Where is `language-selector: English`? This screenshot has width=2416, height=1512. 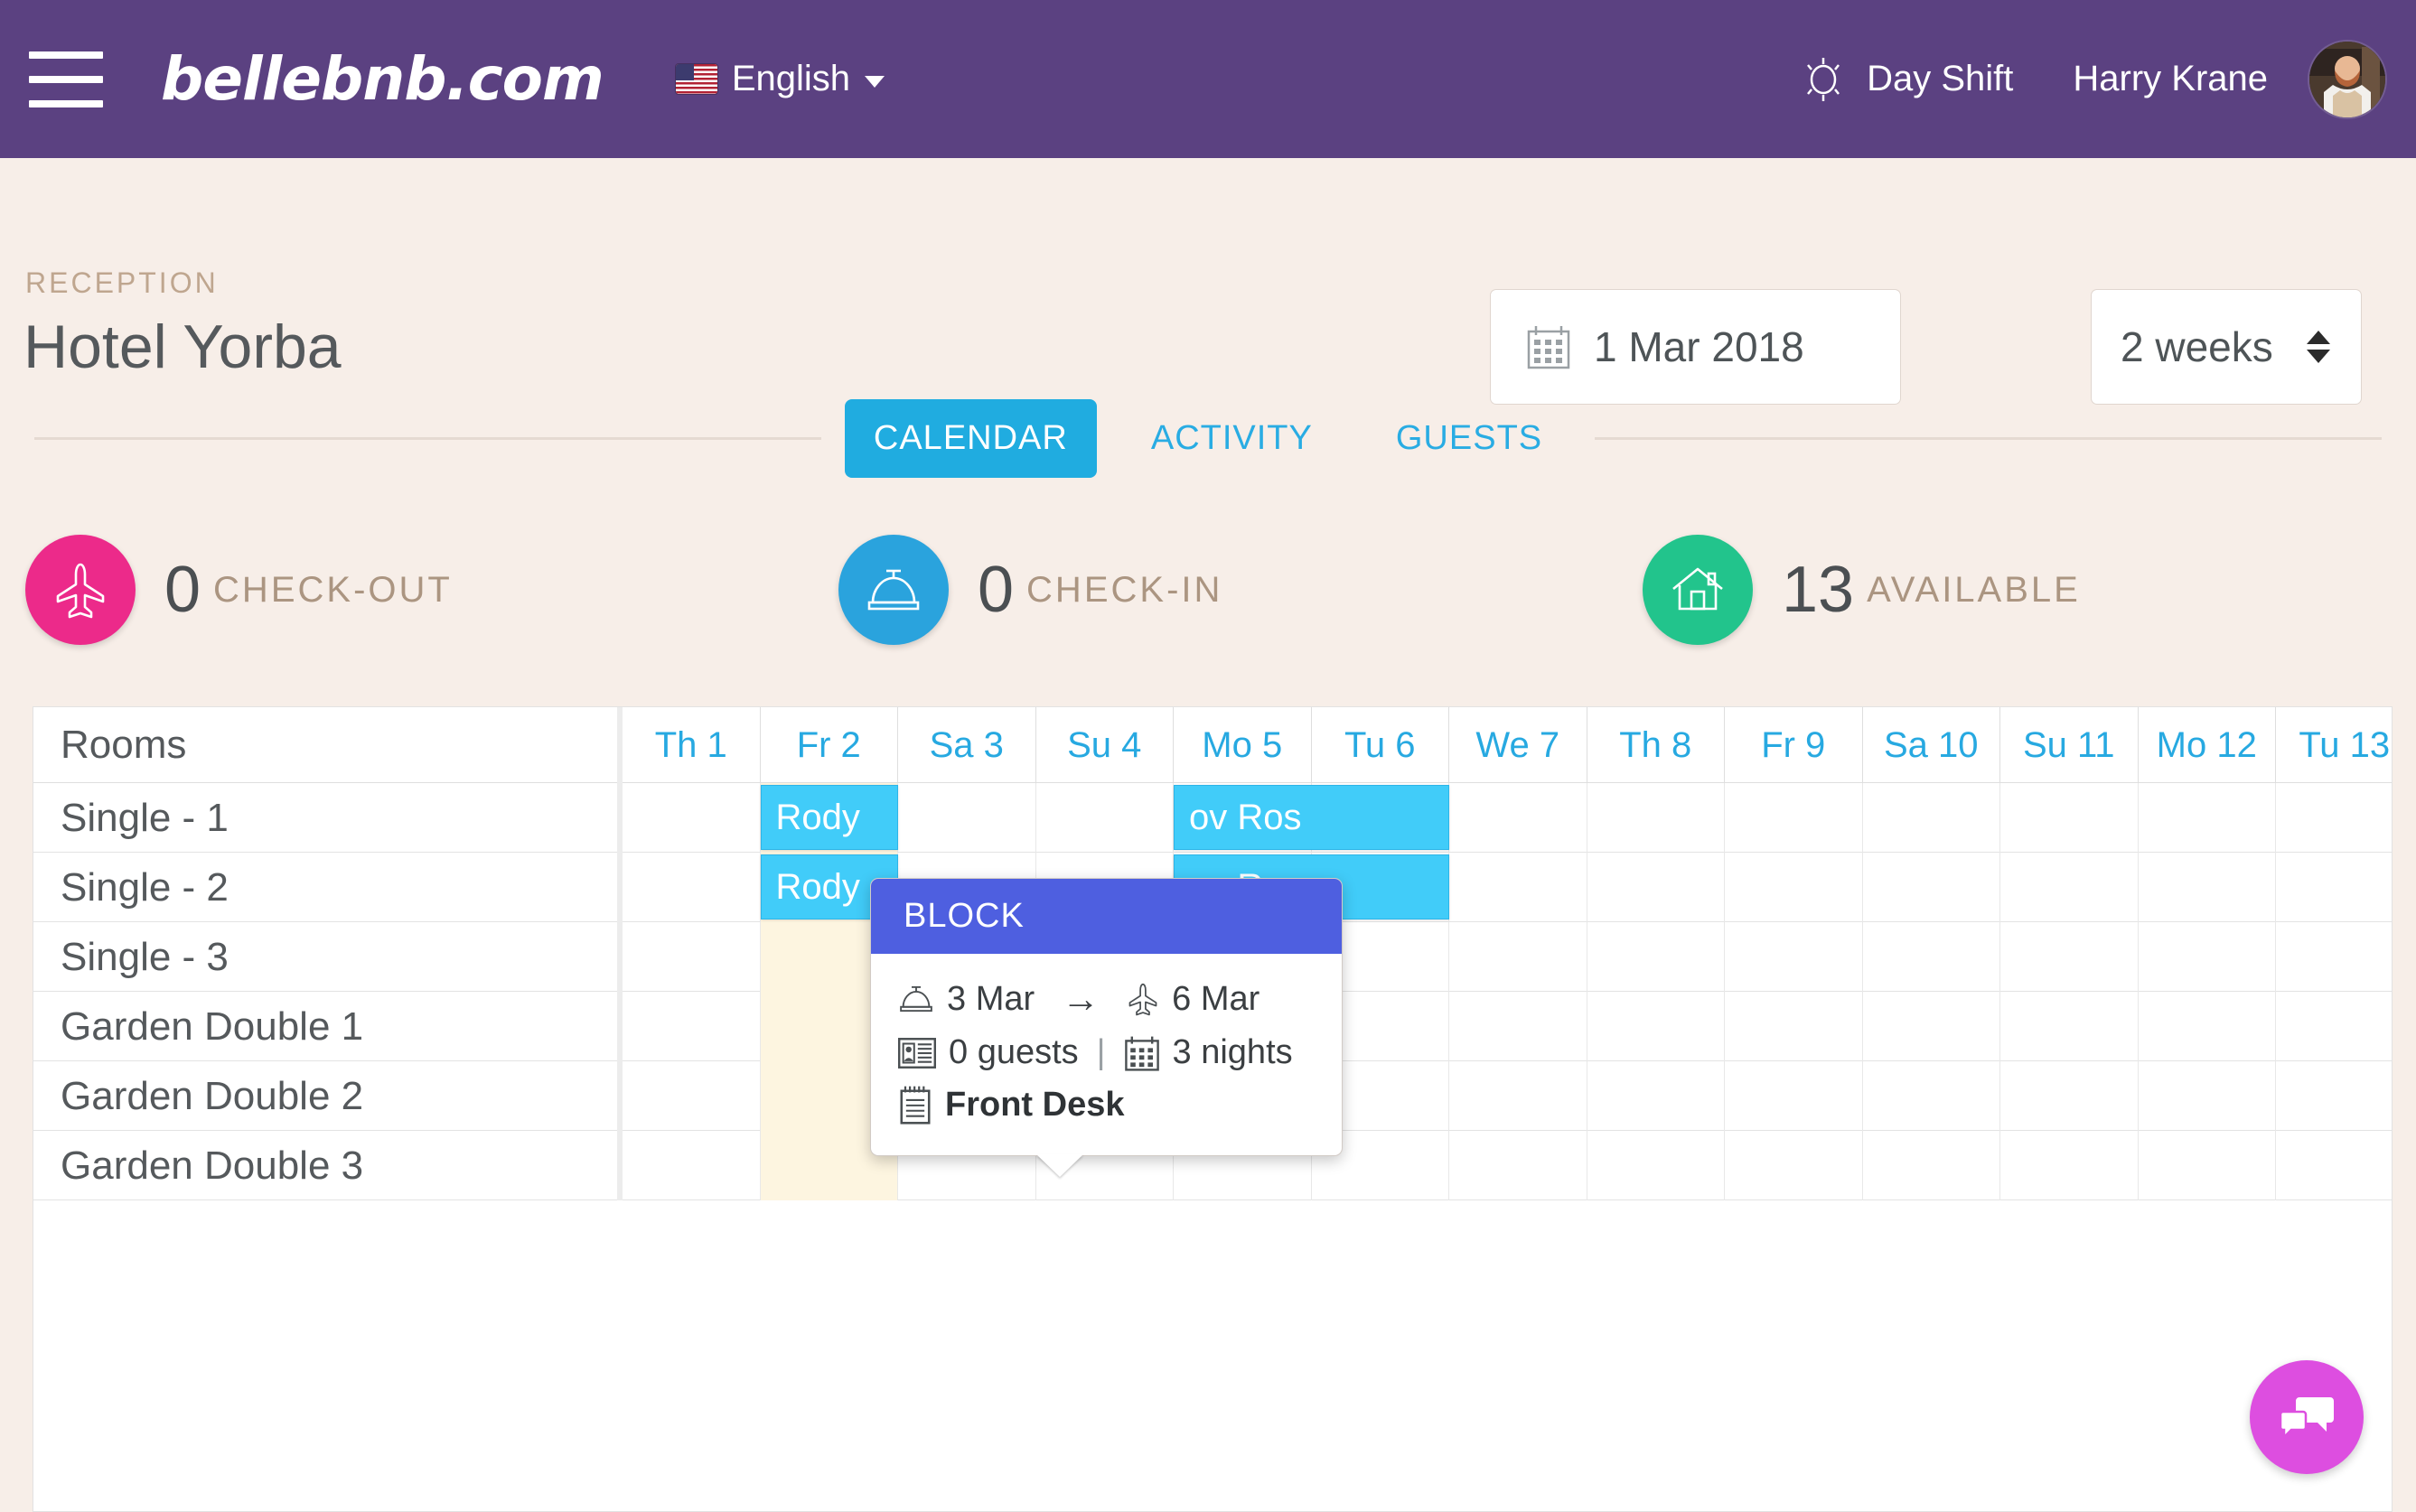
language-selector: English is located at coordinates (780, 79).